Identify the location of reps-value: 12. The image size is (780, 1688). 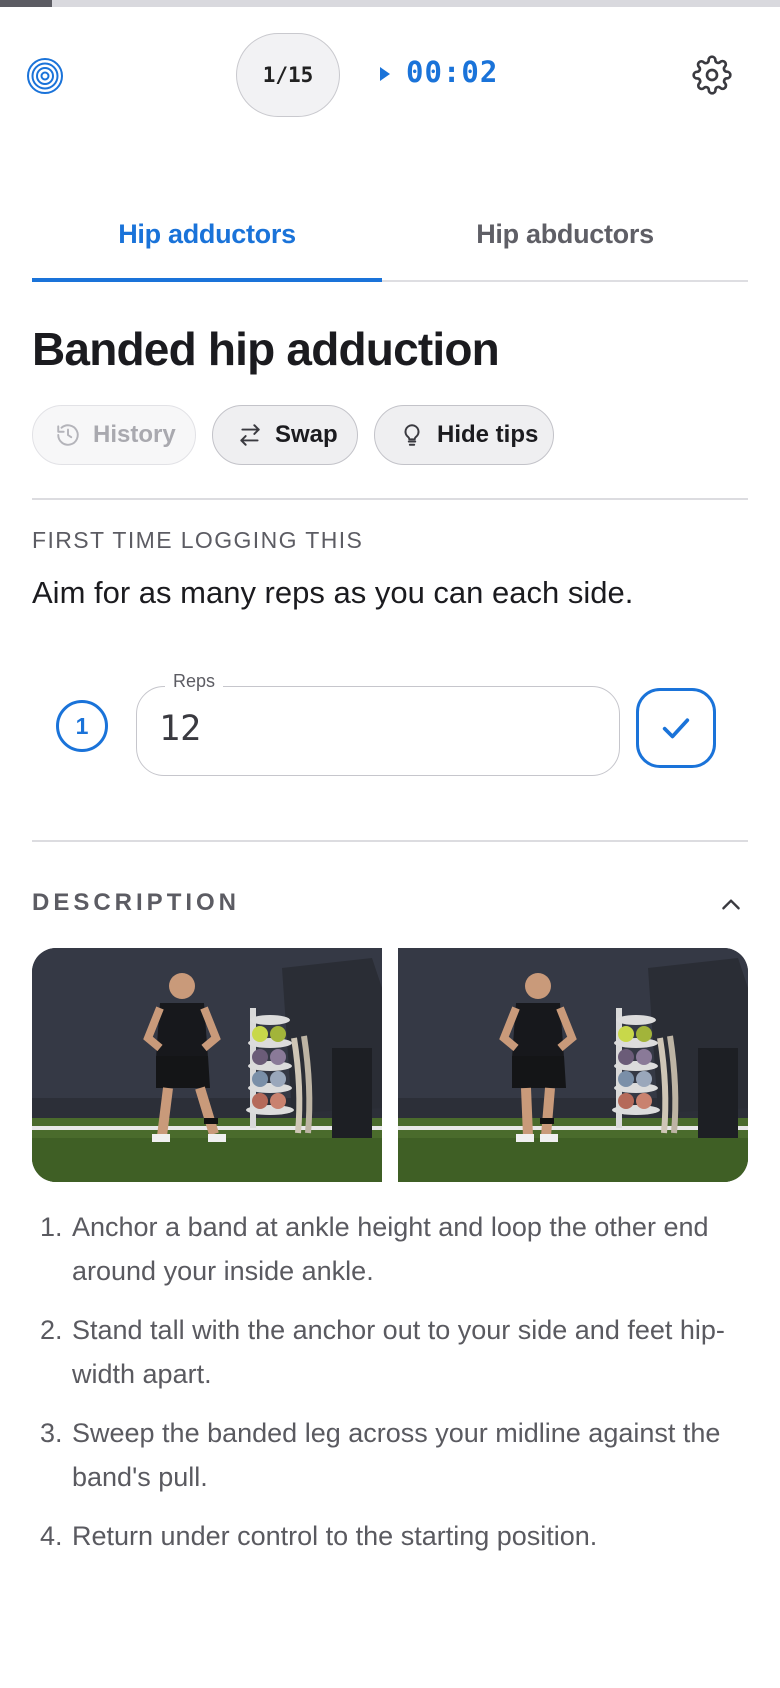
(180, 729).